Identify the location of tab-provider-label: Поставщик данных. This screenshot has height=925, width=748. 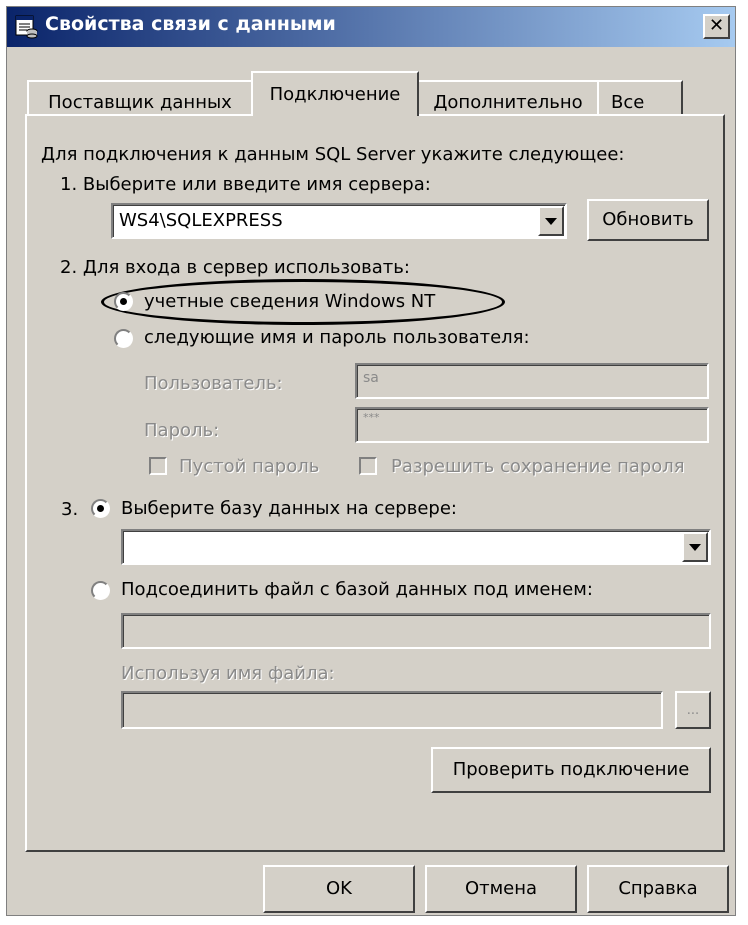
(140, 102).